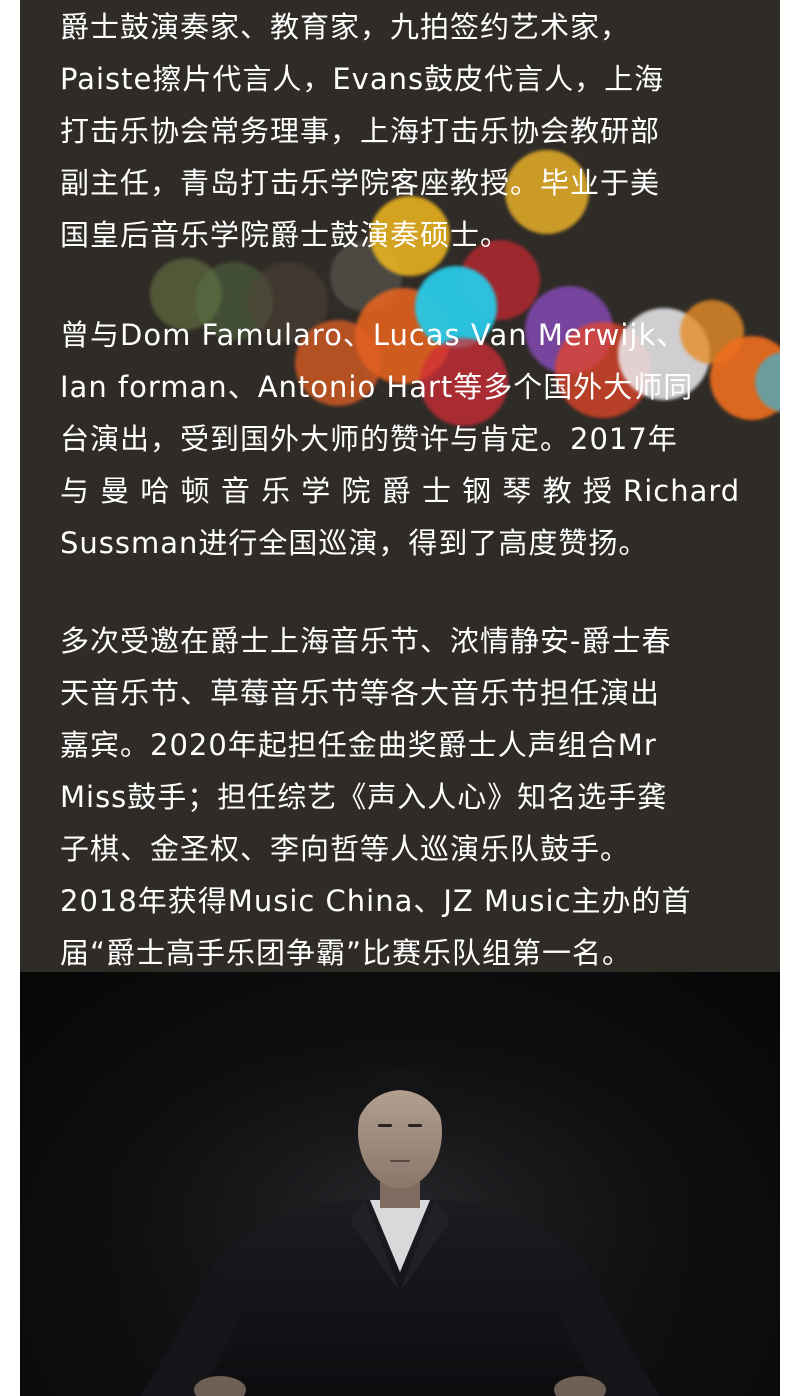 This screenshot has width=800, height=1396. I want to click on text-line: Sussman进行全国巡演，得到了高度赞扬。, so click(354, 543).